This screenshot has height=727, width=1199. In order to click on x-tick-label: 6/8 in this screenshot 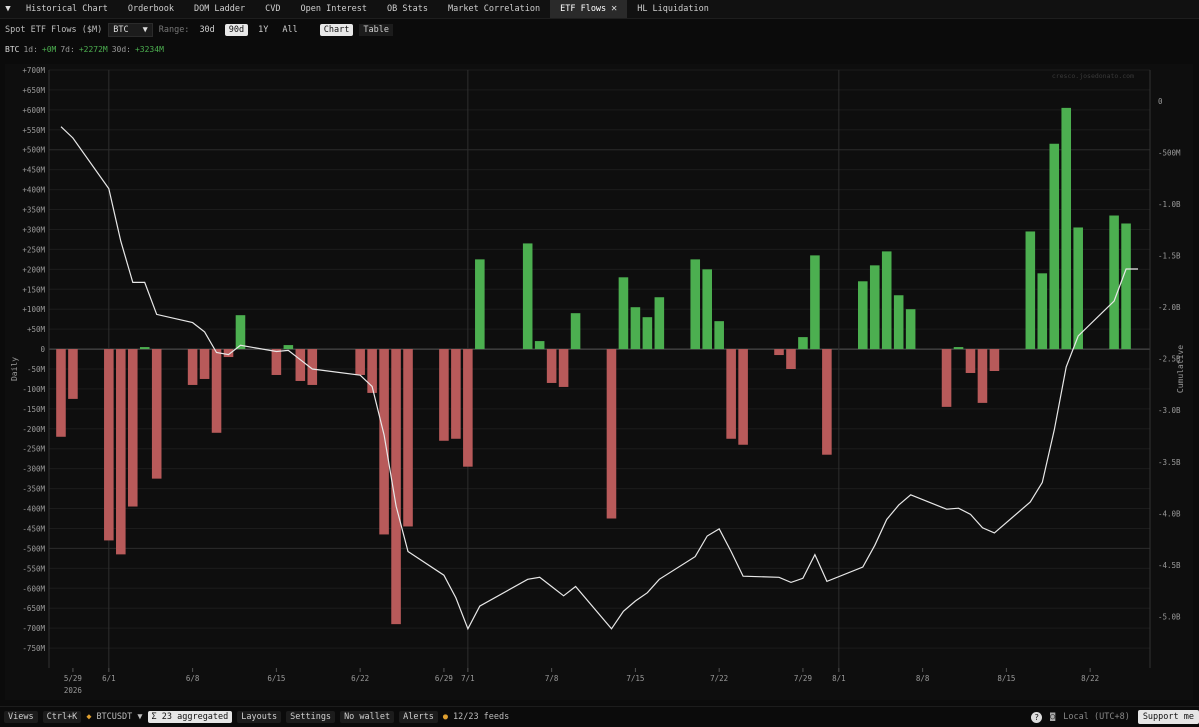, I will do `click(193, 678)`.